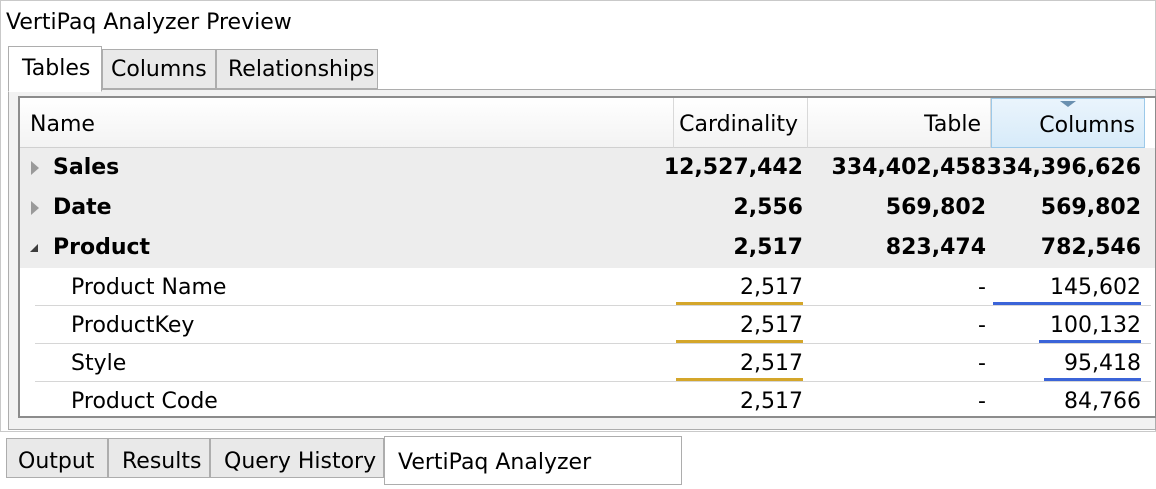 The width and height of the screenshot is (1156, 489). Describe the element at coordinates (1102, 401) in the screenshot. I see `row-columns-value: 84,766` at that location.